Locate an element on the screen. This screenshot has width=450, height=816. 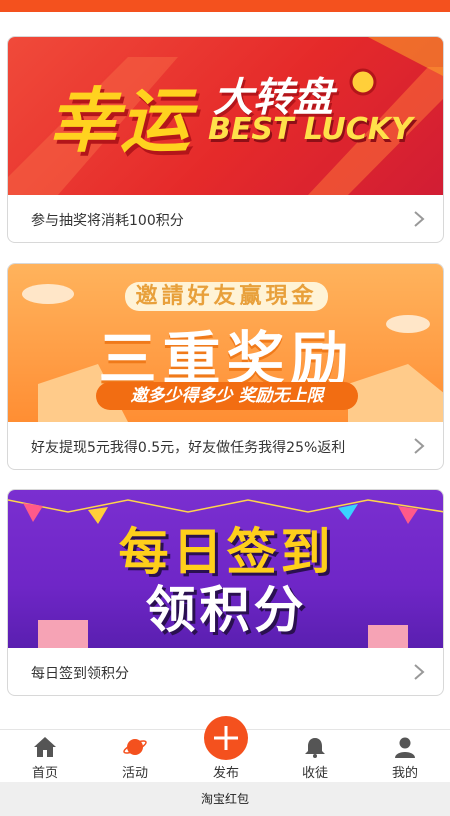
card-footer: 每日签到领积分 is located at coordinates (225, 671).